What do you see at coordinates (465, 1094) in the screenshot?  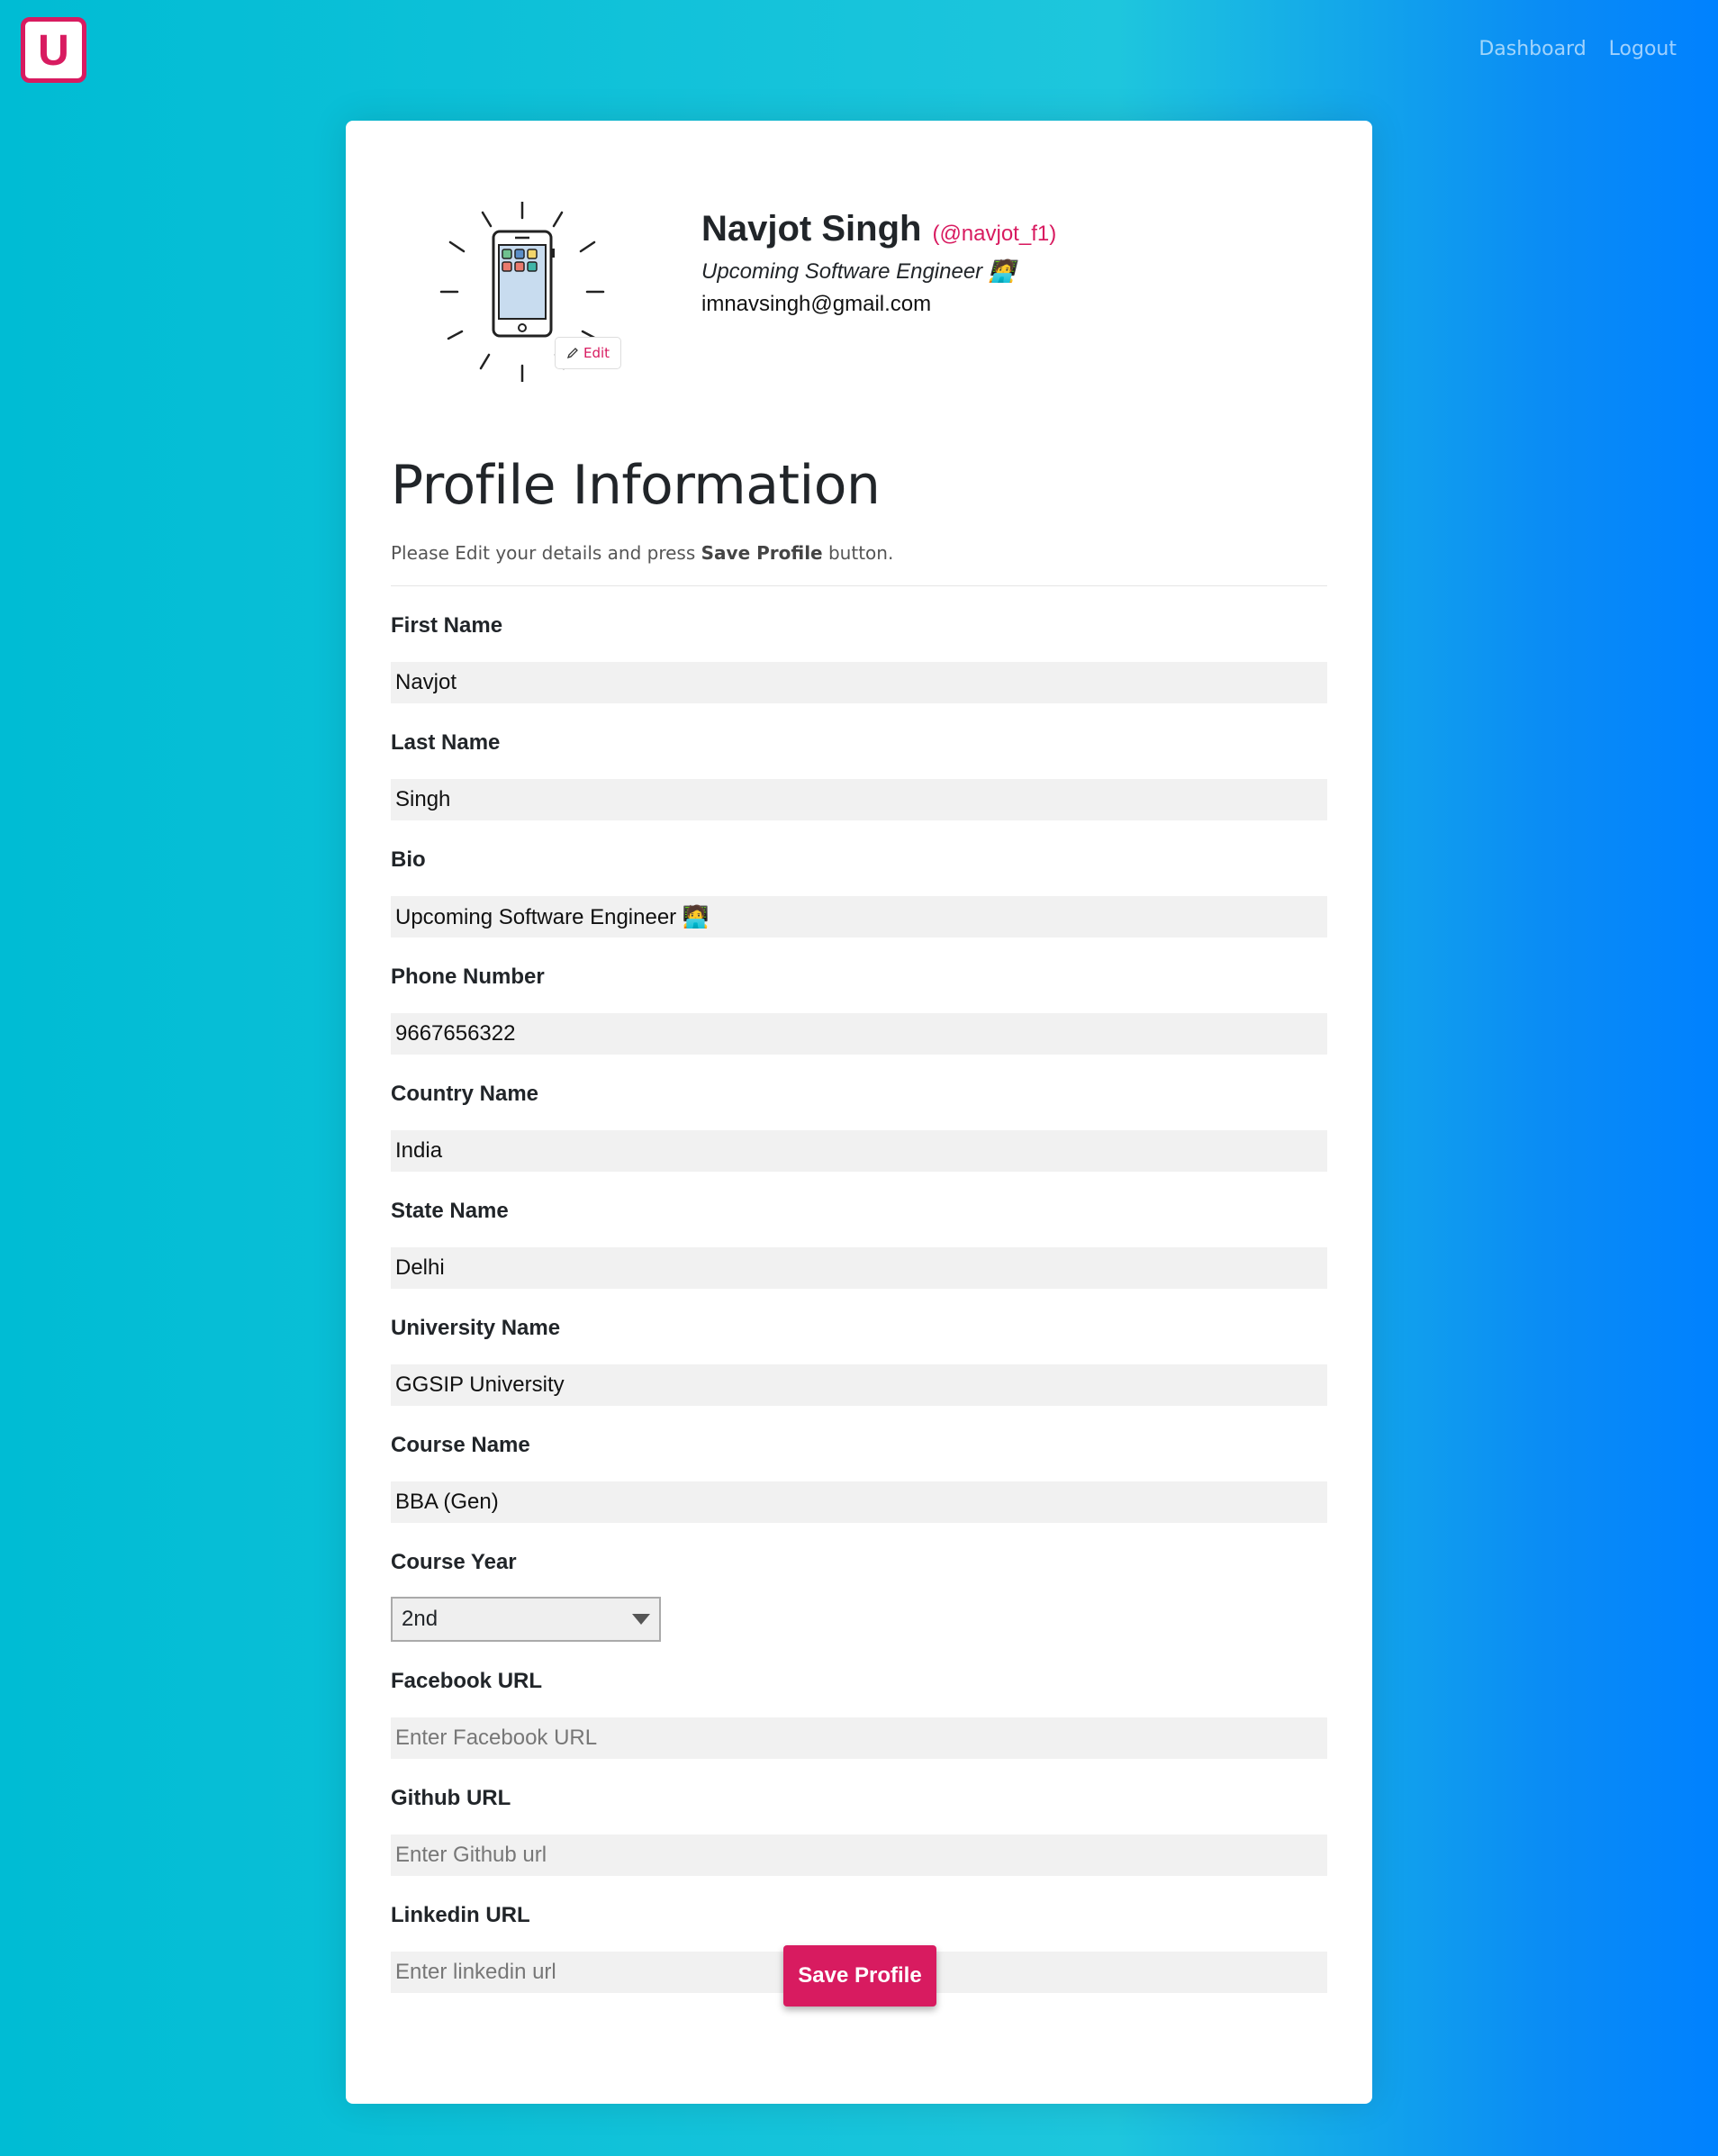 I see `field-label: Country Name` at bounding box center [465, 1094].